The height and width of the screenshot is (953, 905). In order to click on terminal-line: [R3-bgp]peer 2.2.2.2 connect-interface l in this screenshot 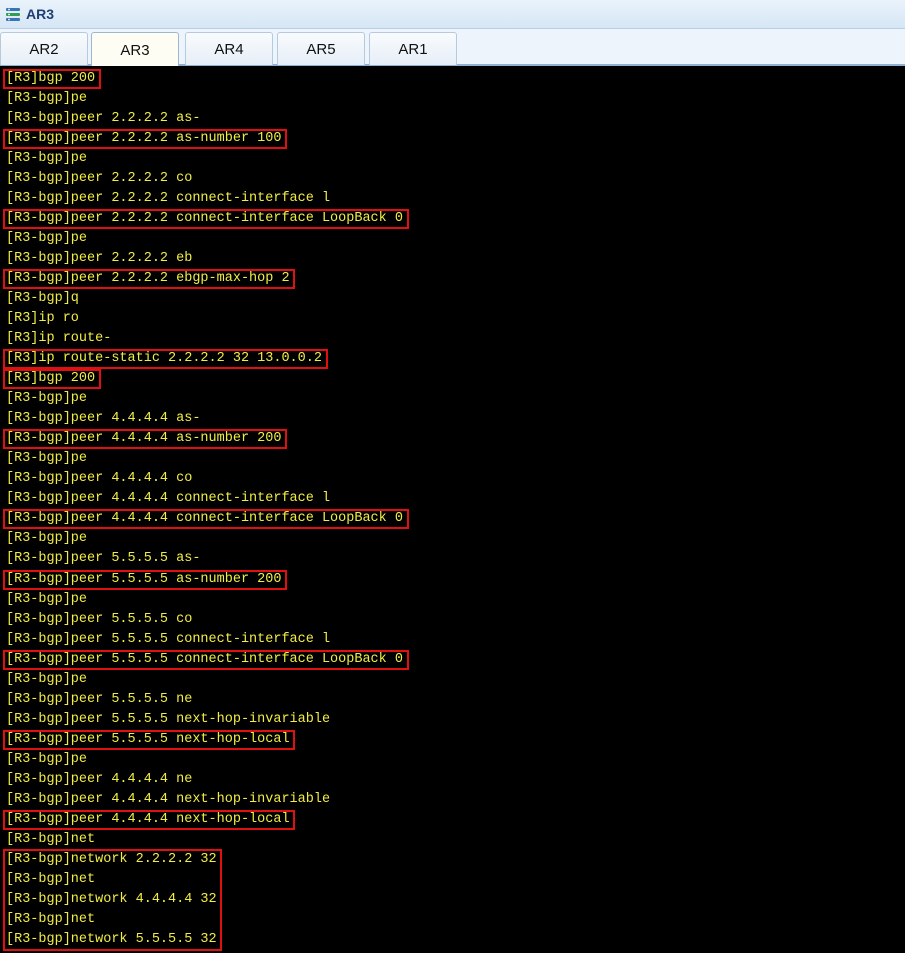, I will do `click(168, 199)`.